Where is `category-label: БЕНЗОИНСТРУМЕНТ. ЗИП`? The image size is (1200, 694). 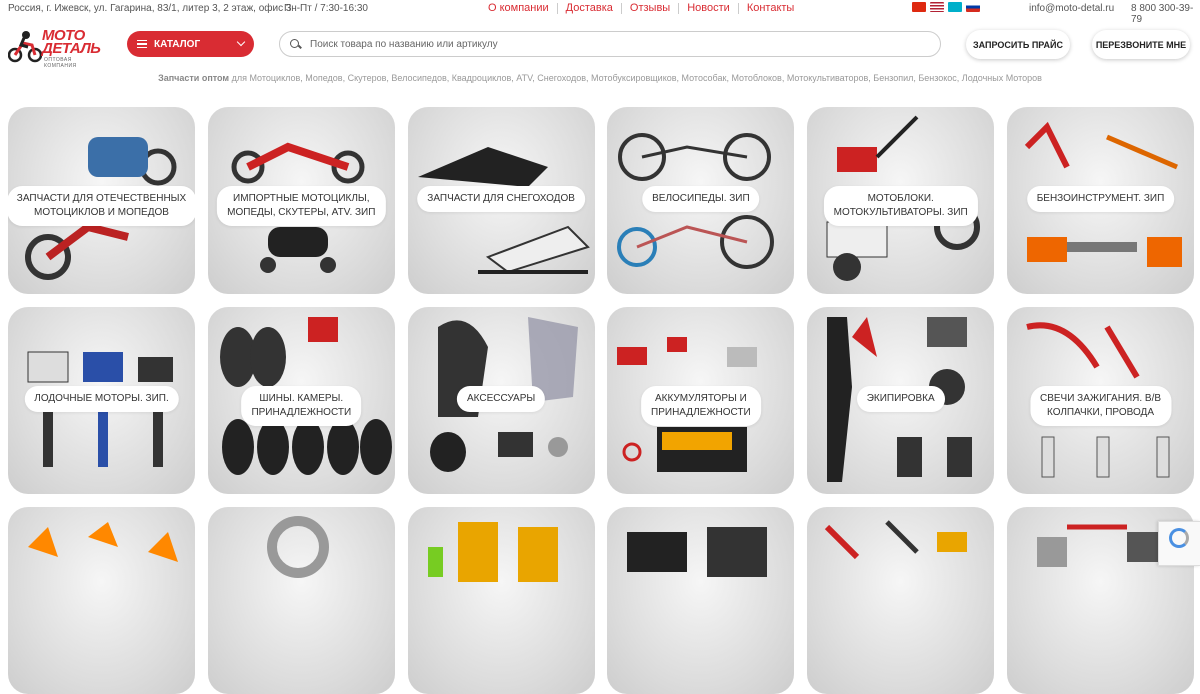
category-label: БЕНЗОИНСТРУМЕНТ. ЗИП is located at coordinates (1100, 199).